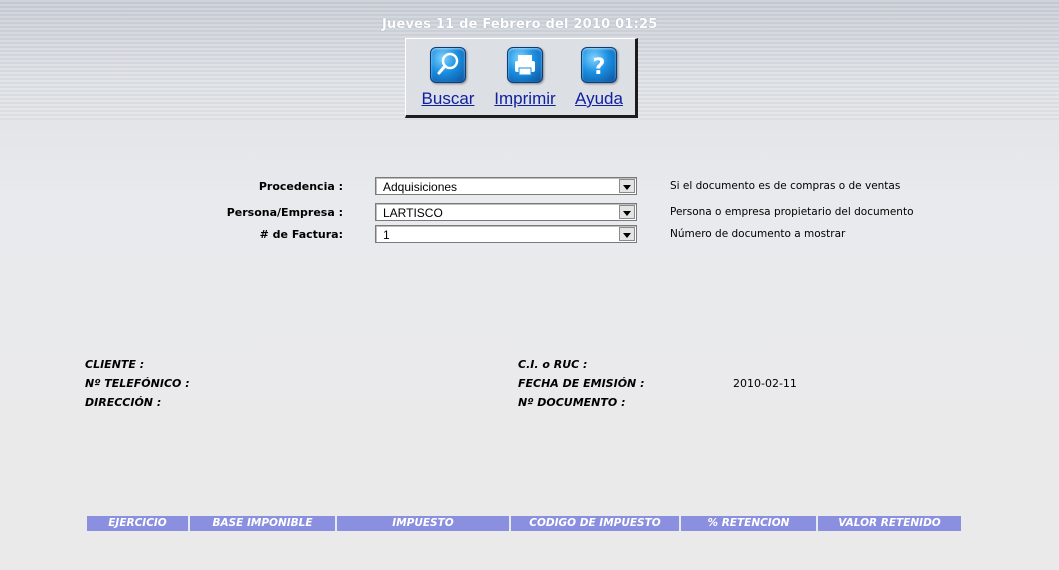 This screenshot has width=1059, height=570. I want to click on search-label: Buscar, so click(448, 99).